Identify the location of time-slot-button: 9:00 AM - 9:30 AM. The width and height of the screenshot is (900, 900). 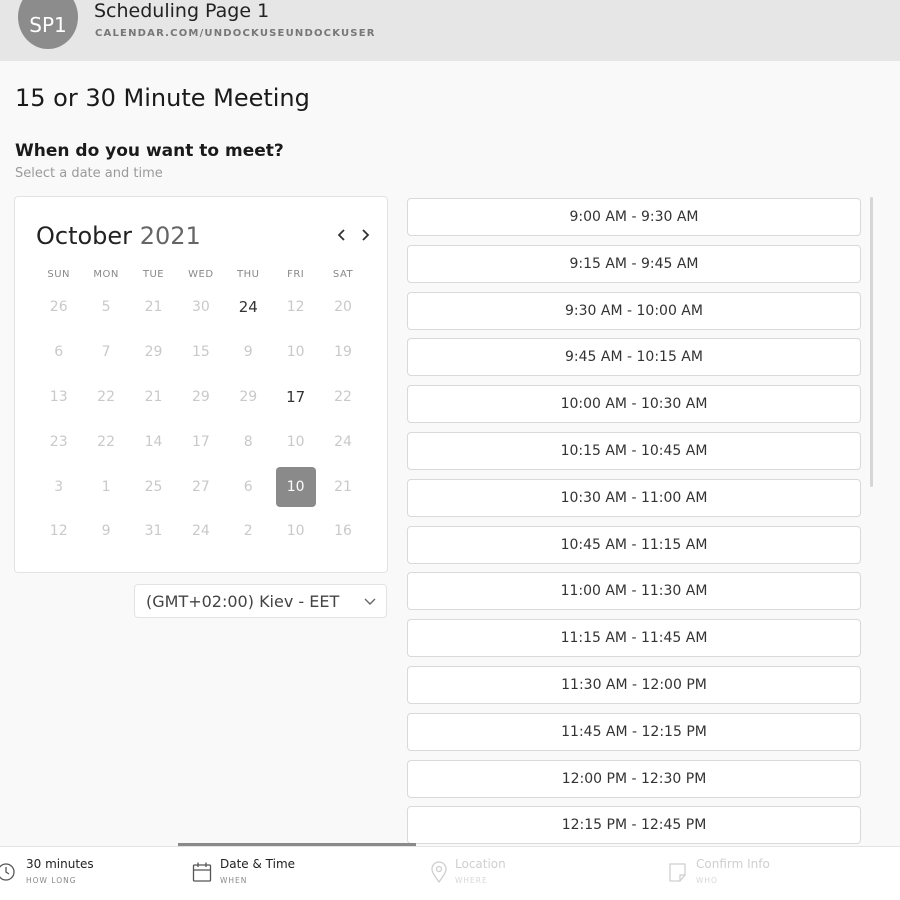
(634, 217).